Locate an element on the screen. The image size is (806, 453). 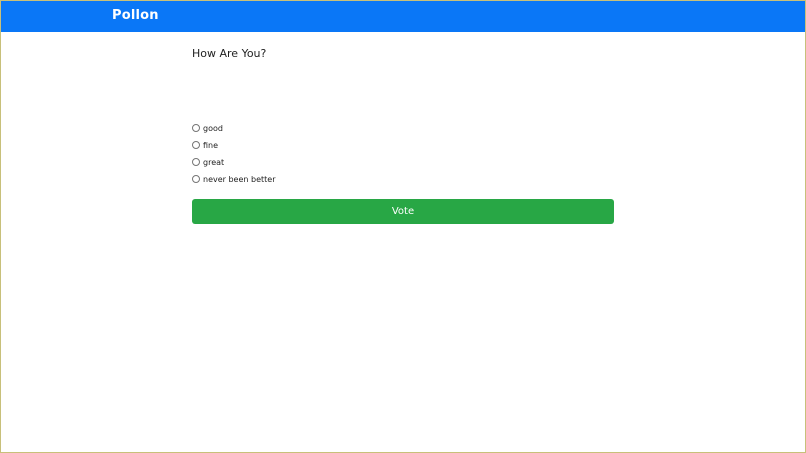
brand-logo: Pollon is located at coordinates (135, 15).